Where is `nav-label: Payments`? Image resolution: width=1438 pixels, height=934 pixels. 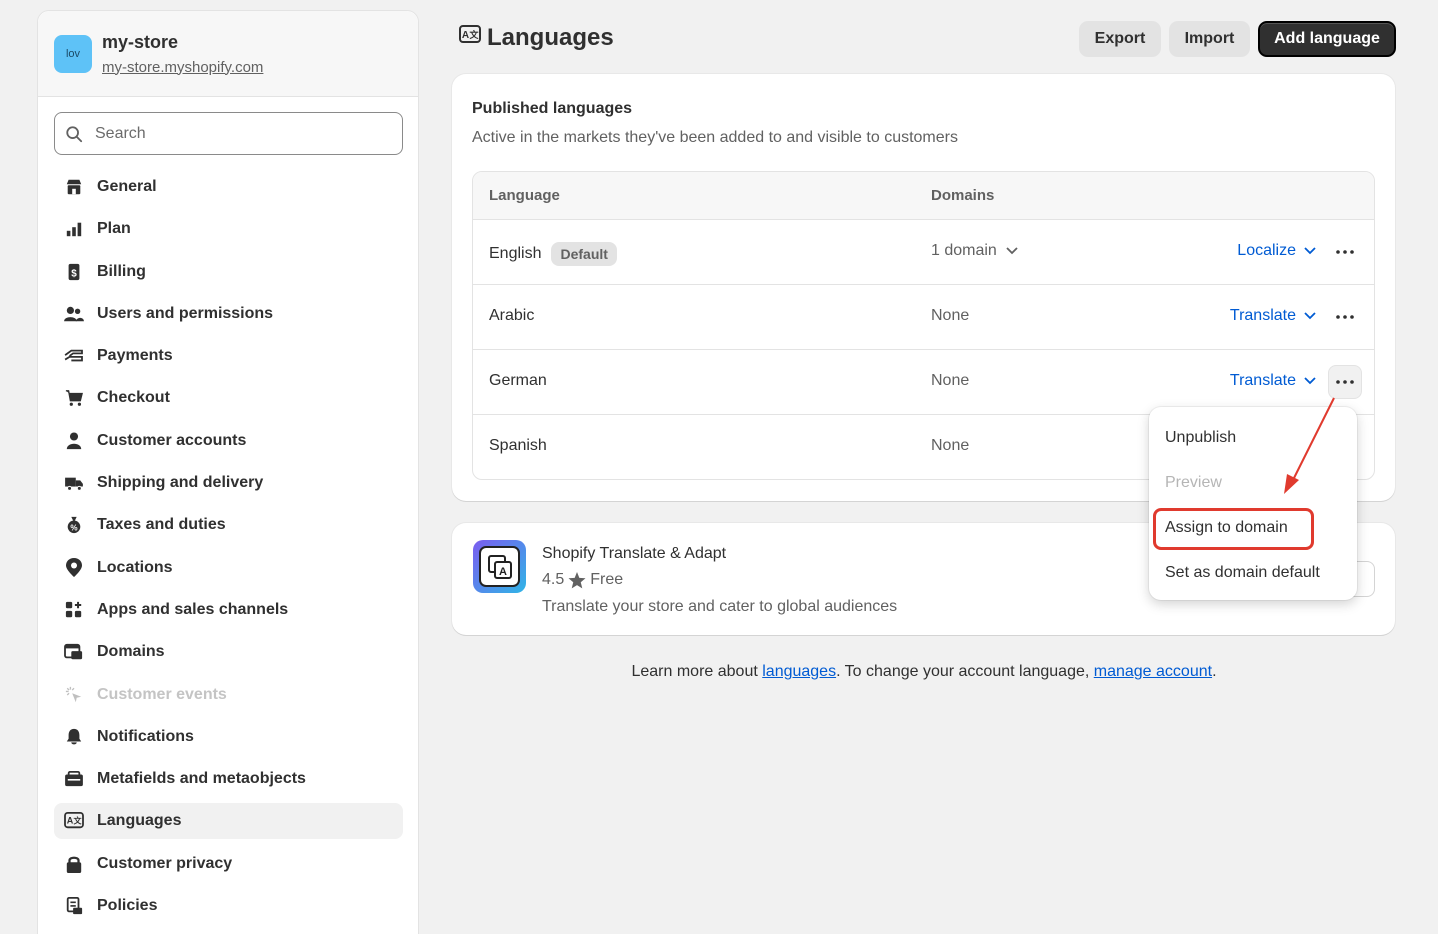 nav-label: Payments is located at coordinates (135, 356).